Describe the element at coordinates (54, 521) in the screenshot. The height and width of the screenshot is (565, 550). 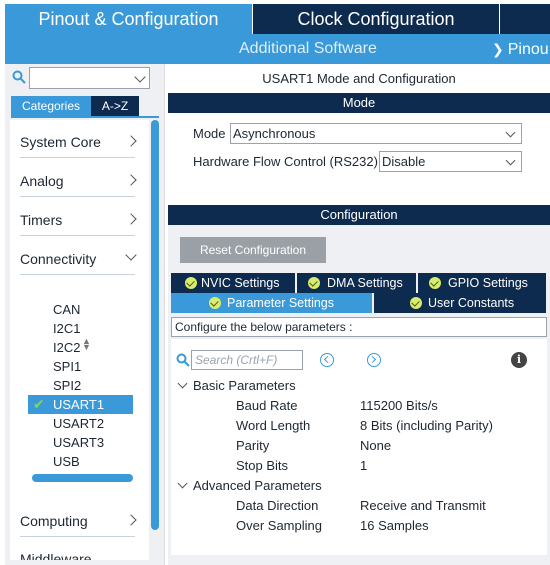
I see `category-label: Computing` at that location.